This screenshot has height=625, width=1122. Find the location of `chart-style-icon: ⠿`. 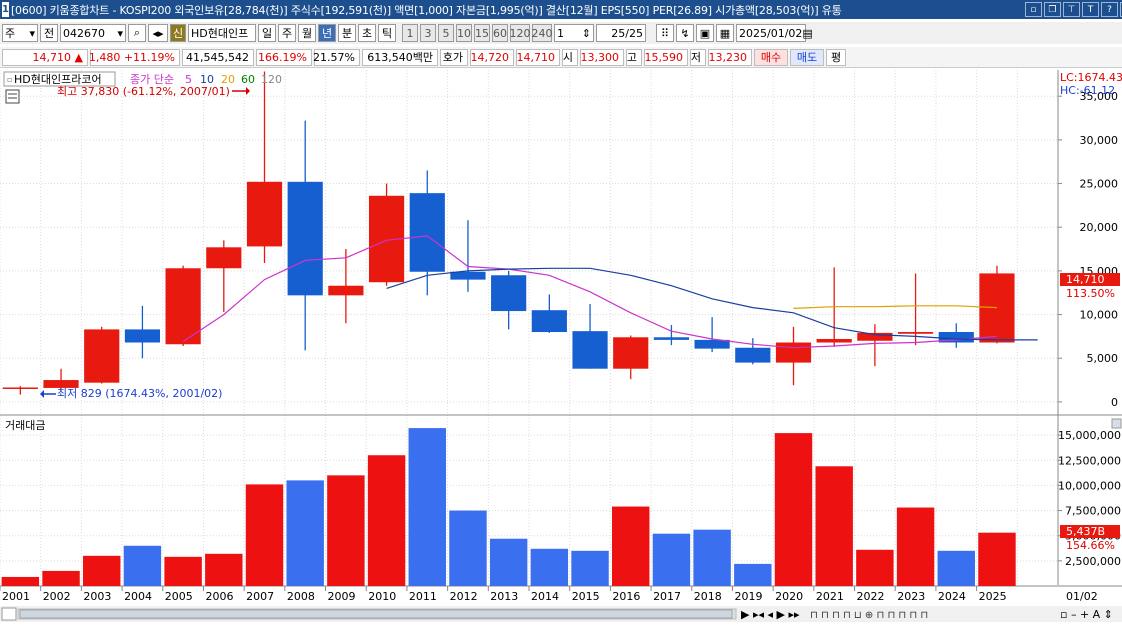

chart-style-icon: ⠿ is located at coordinates (665, 33).